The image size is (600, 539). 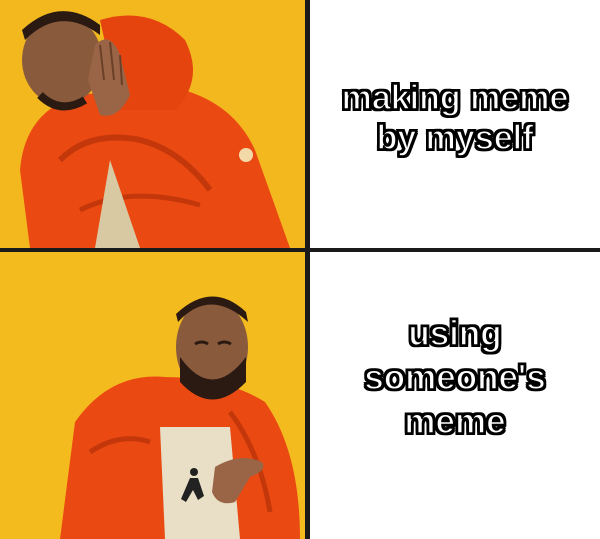 I want to click on bottom-caption: using someone's meme, so click(x=455, y=378).